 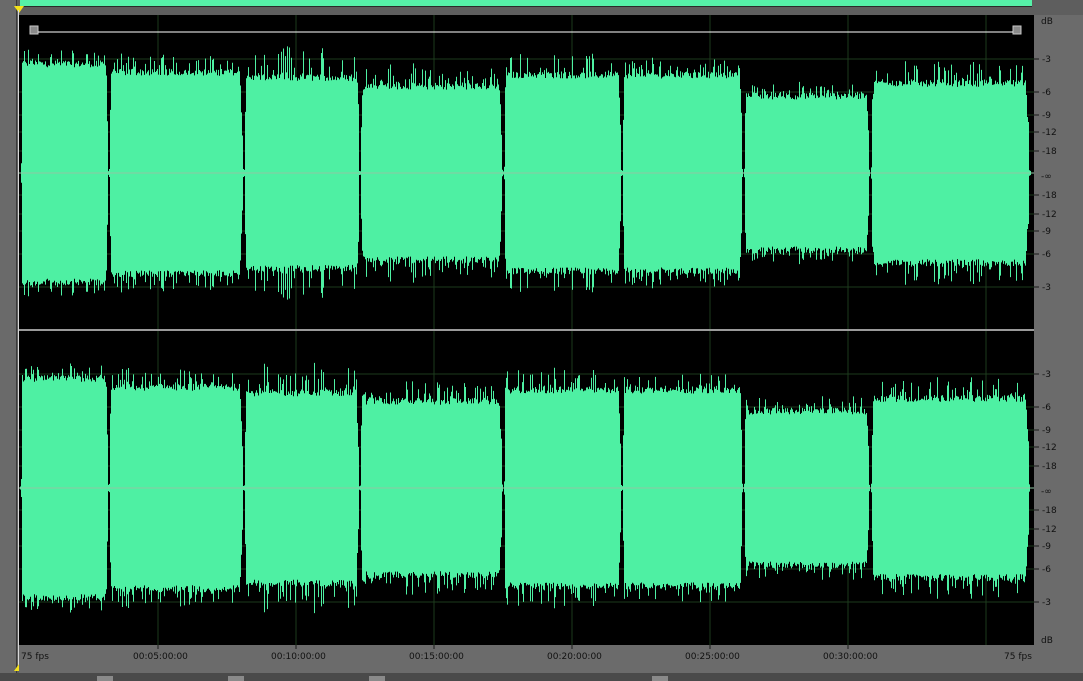 I want to click on fade-out-handle-icon, so click(x=1017, y=30).